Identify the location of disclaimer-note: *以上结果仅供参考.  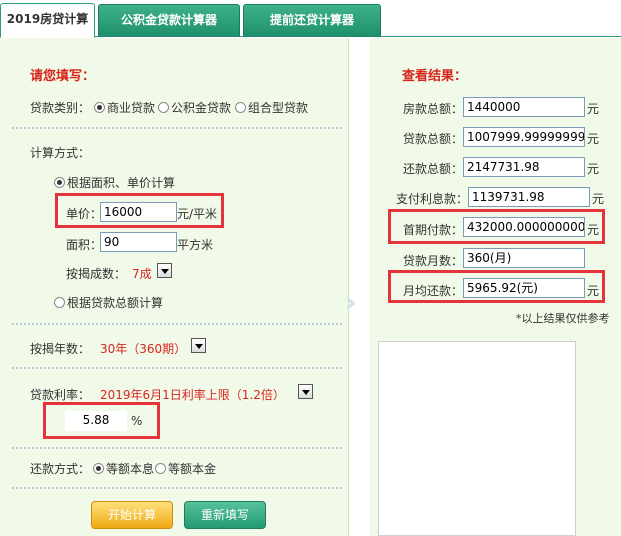
(563, 318).